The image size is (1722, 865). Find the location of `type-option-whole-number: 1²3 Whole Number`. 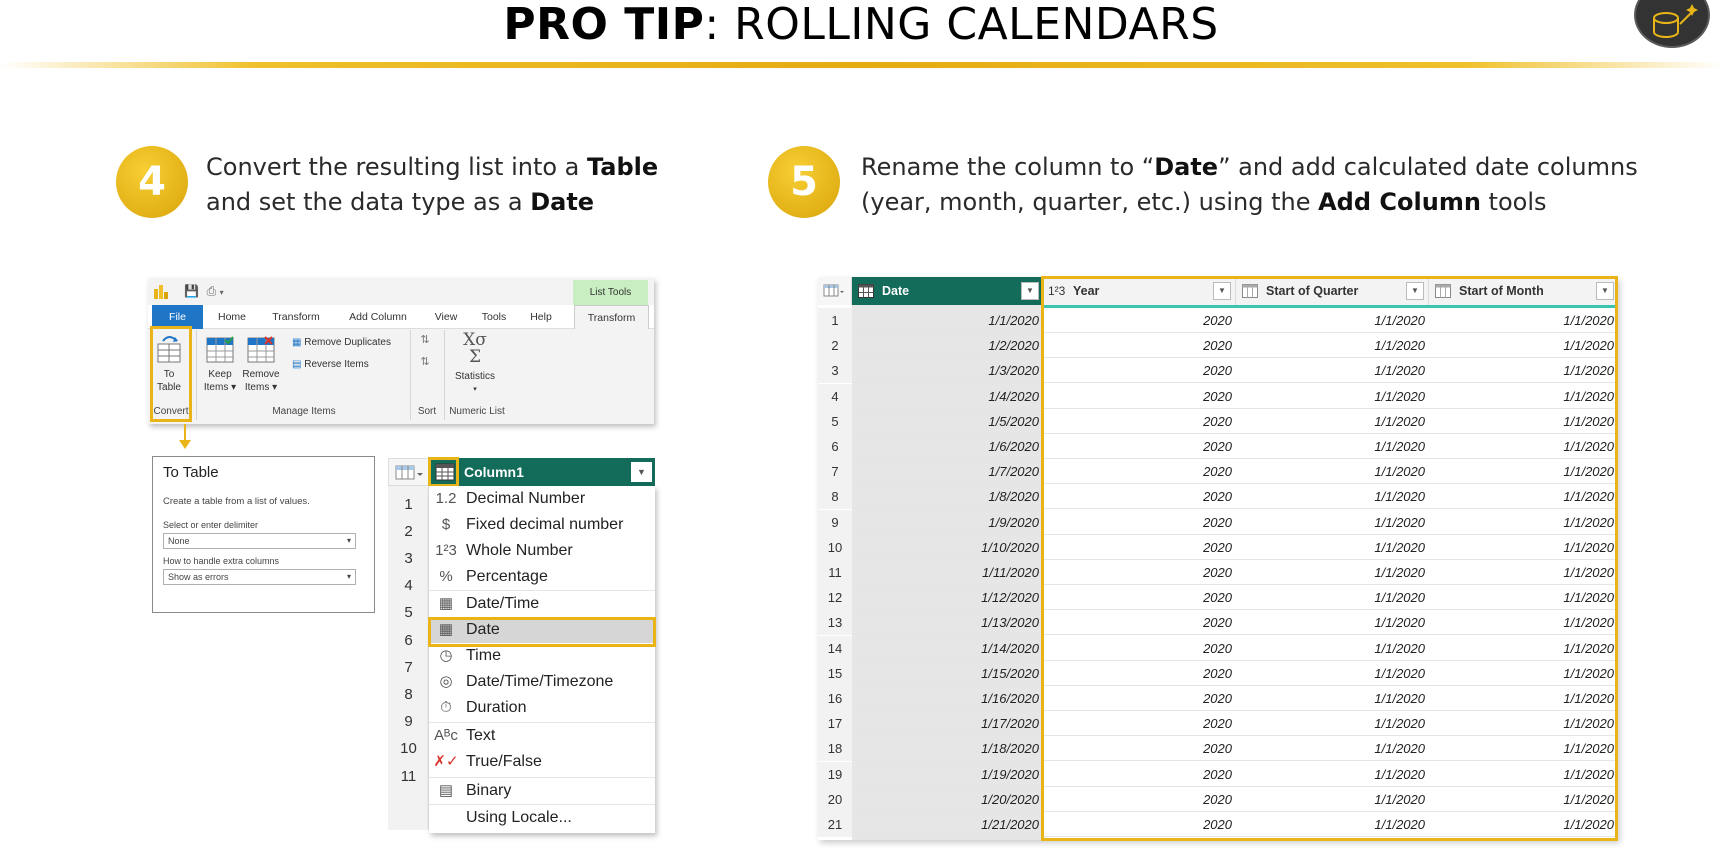

type-option-whole-number: 1²3 Whole Number is located at coordinates (542, 551).